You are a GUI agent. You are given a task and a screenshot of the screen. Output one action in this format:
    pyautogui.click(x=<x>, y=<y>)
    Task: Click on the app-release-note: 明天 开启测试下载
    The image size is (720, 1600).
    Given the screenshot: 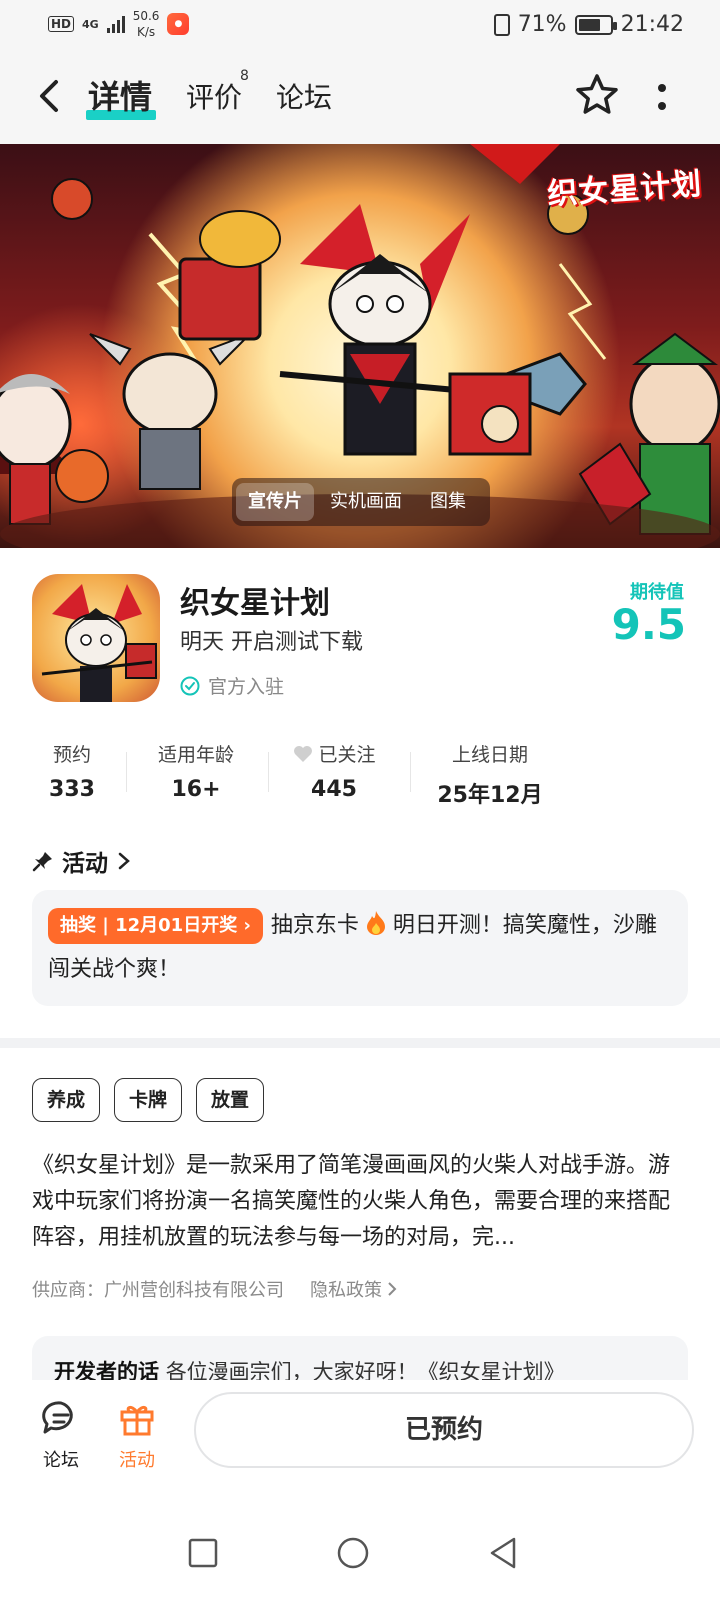 What is the action you would take?
    pyautogui.click(x=271, y=642)
    